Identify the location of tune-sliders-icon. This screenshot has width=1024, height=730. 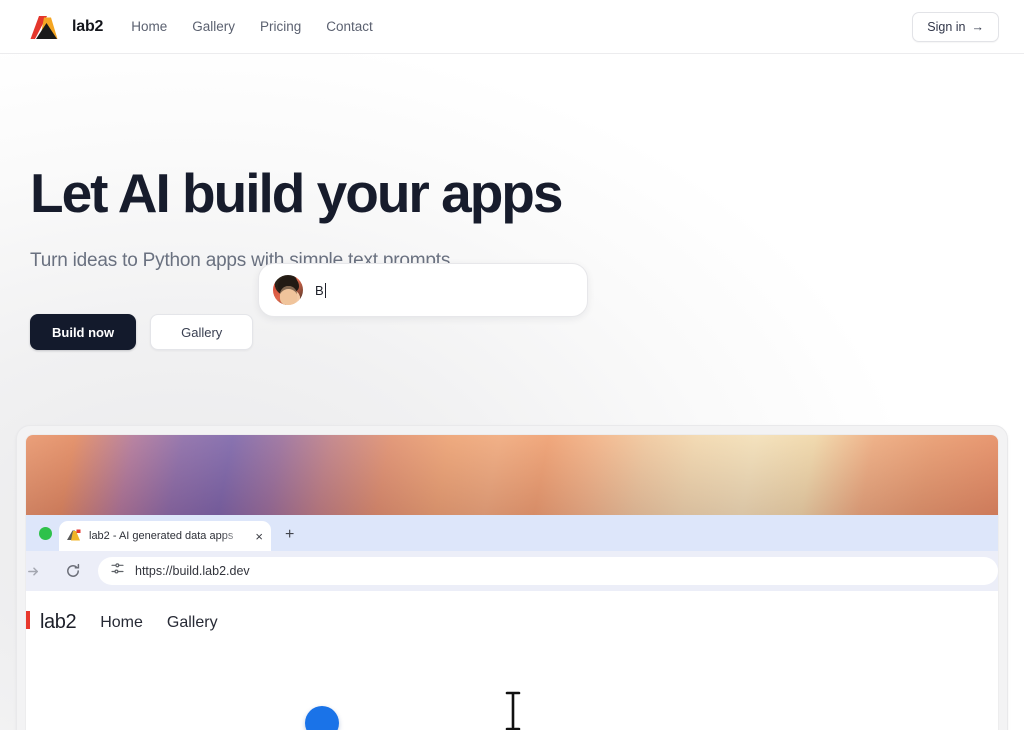
(117, 571).